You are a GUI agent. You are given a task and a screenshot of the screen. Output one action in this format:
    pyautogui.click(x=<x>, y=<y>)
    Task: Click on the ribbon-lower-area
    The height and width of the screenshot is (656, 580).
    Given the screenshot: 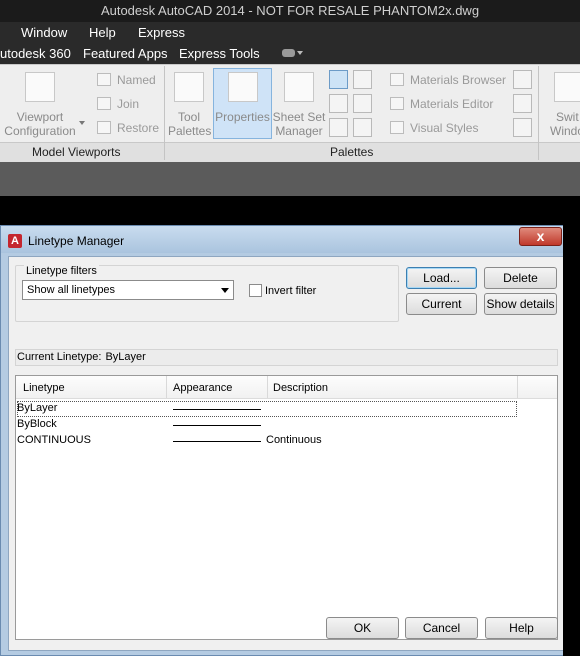 What is the action you would take?
    pyautogui.click(x=290, y=179)
    